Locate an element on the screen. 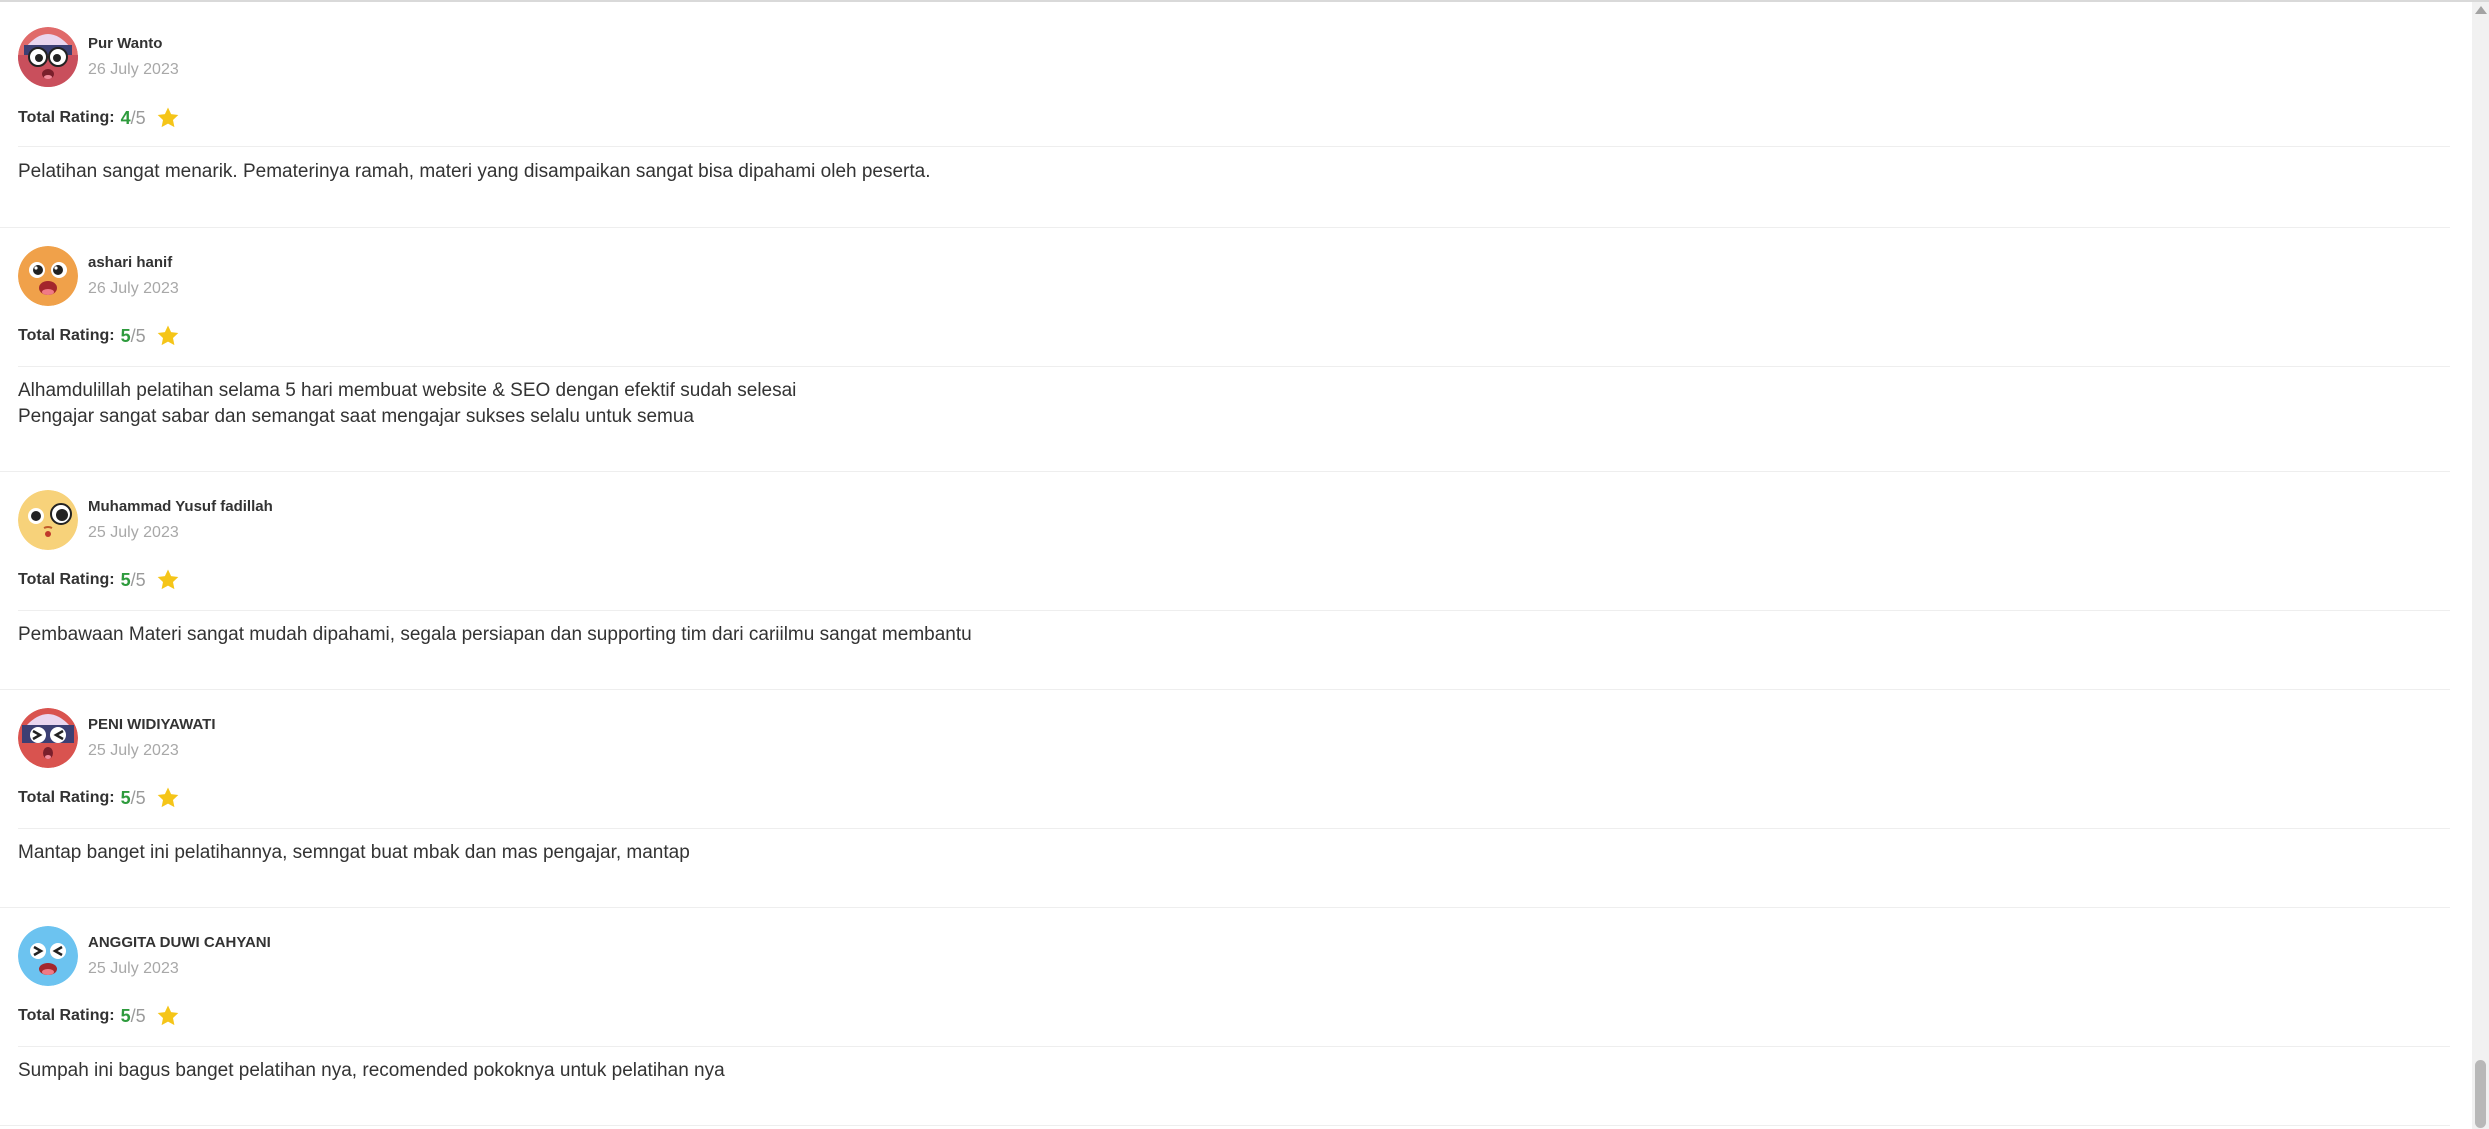 The image size is (2489, 1129). vertical-scrollbar is located at coordinates (2480, 565).